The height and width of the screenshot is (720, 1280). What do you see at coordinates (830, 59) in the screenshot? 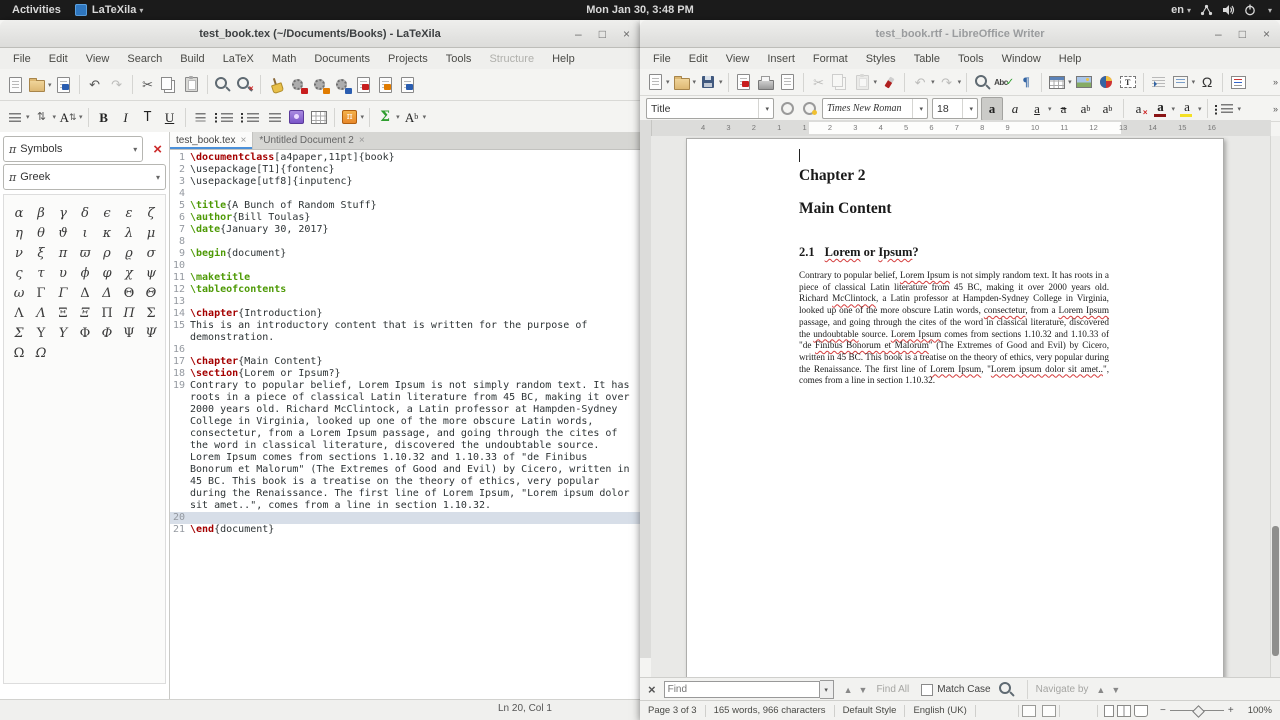
I see `writer-menu-format: Format` at bounding box center [830, 59].